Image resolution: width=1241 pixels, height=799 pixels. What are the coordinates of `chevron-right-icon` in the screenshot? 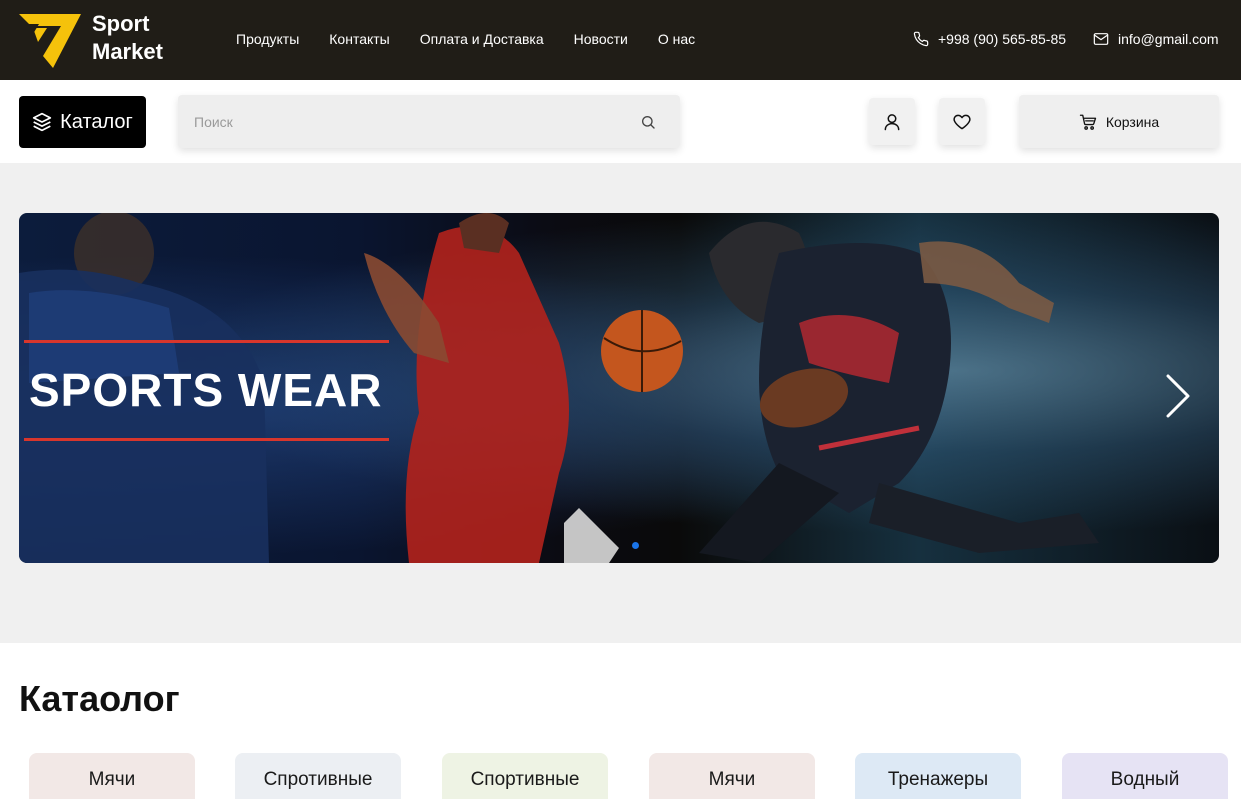 It's located at (1178, 396).